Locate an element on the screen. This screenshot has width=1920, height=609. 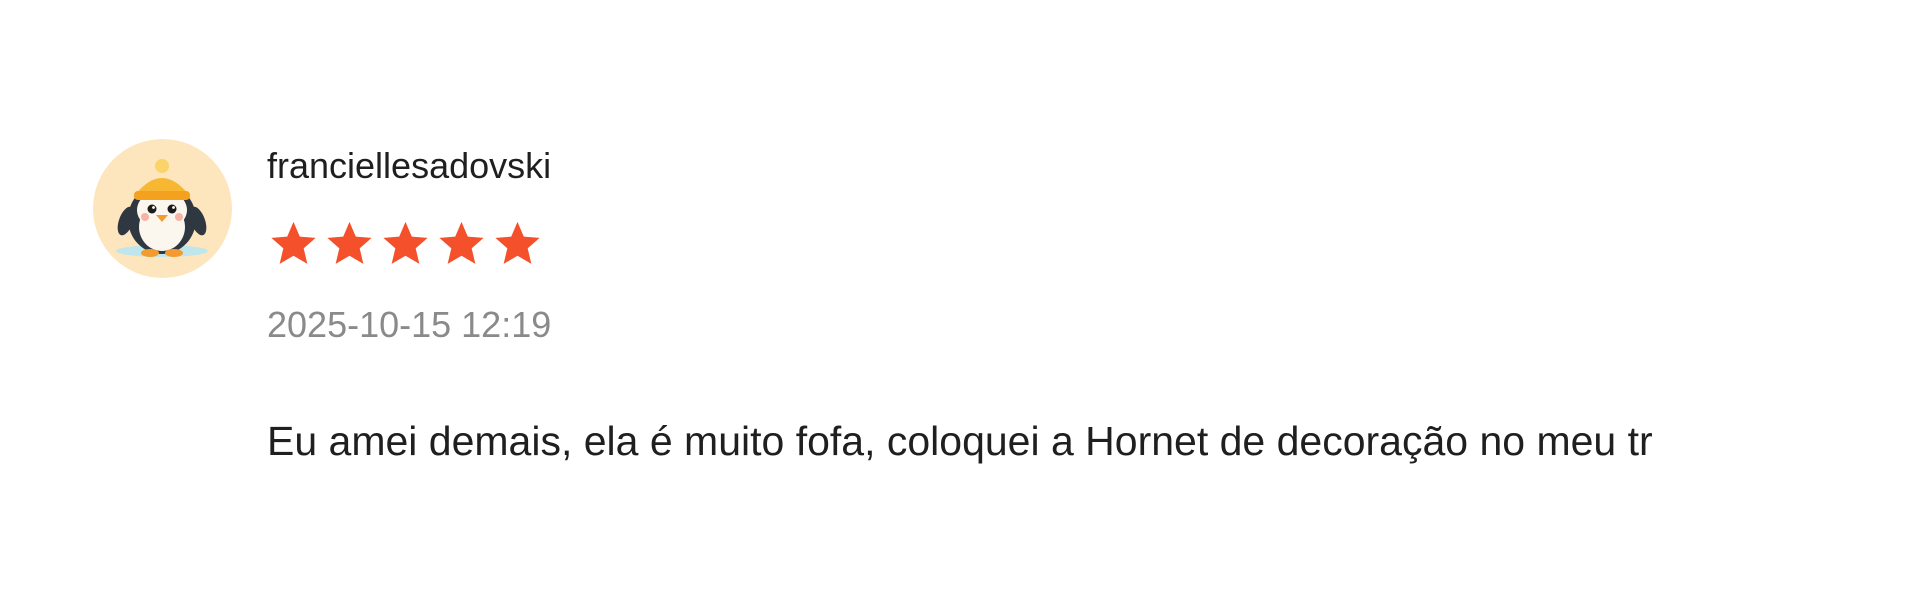
avatar is located at coordinates (162, 208).